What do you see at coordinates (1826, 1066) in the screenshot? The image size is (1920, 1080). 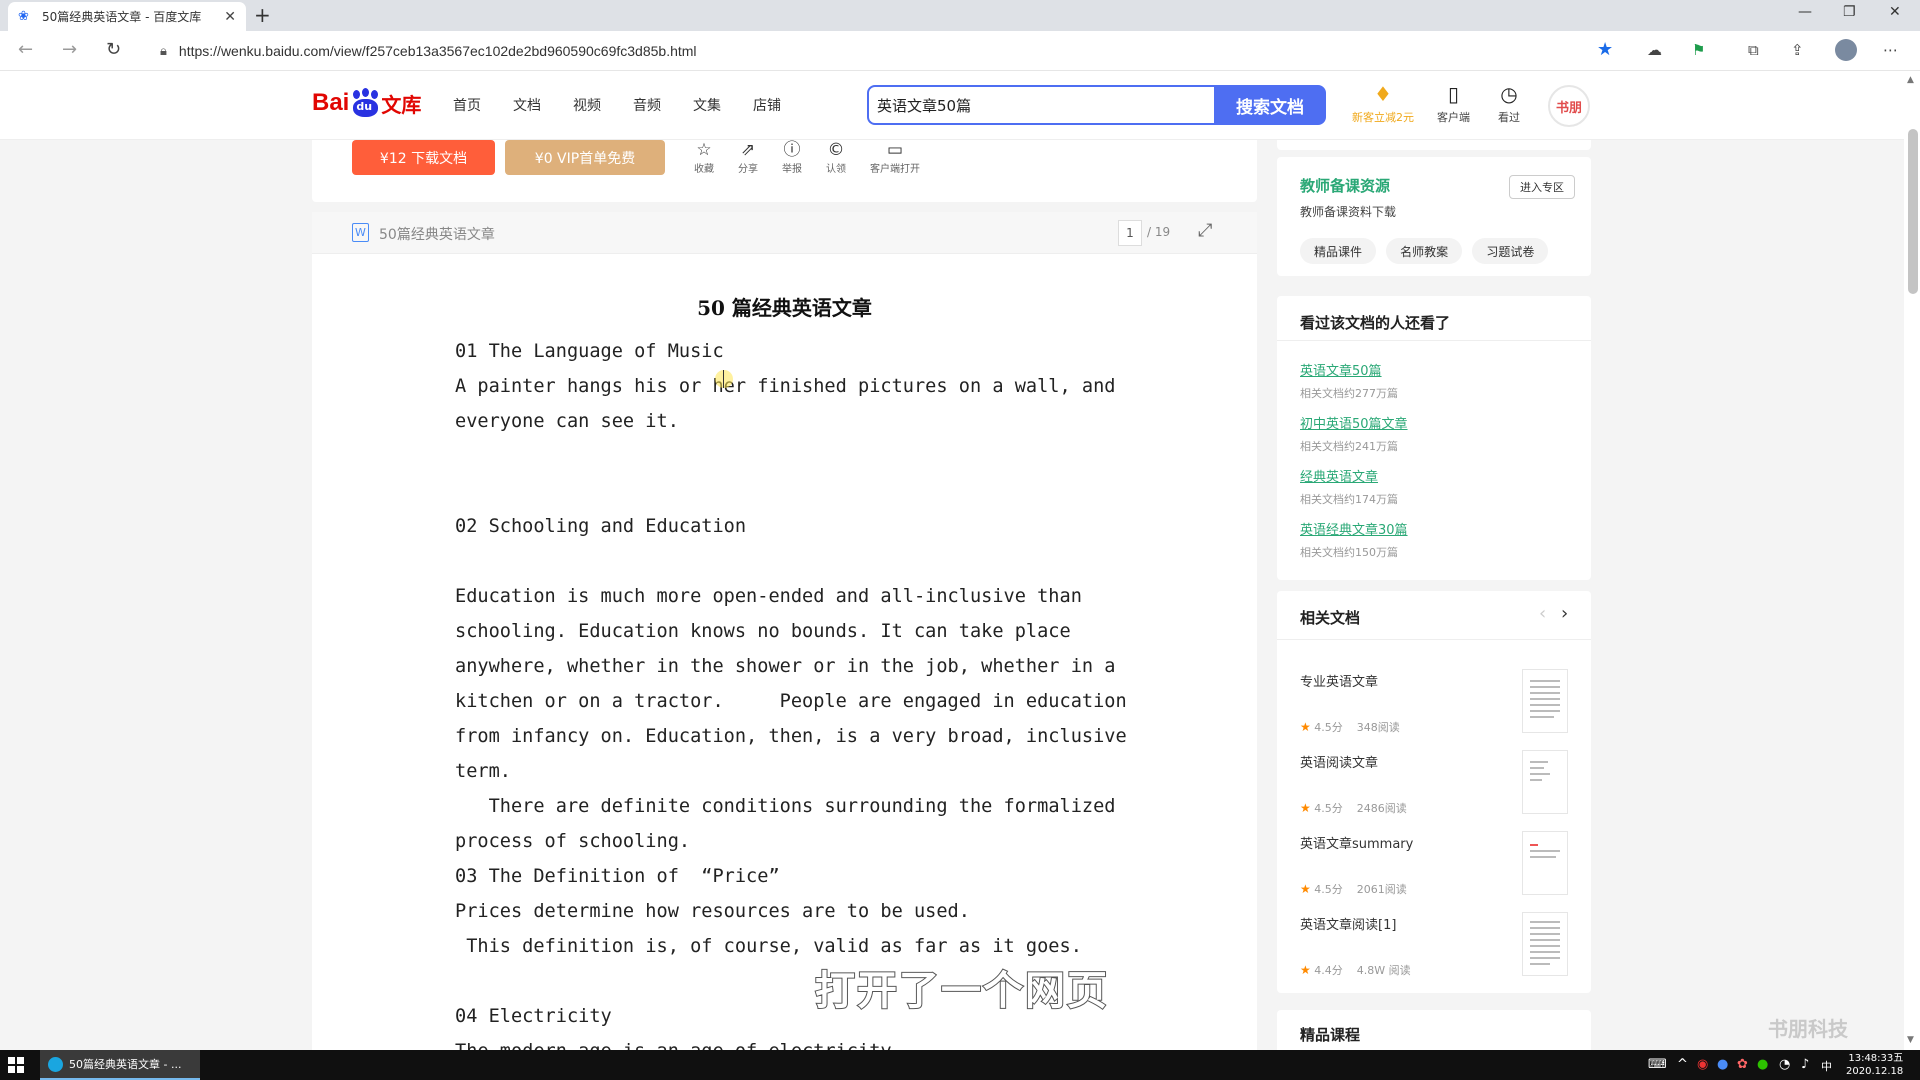 I see `tray-ime-icon: 中` at bounding box center [1826, 1066].